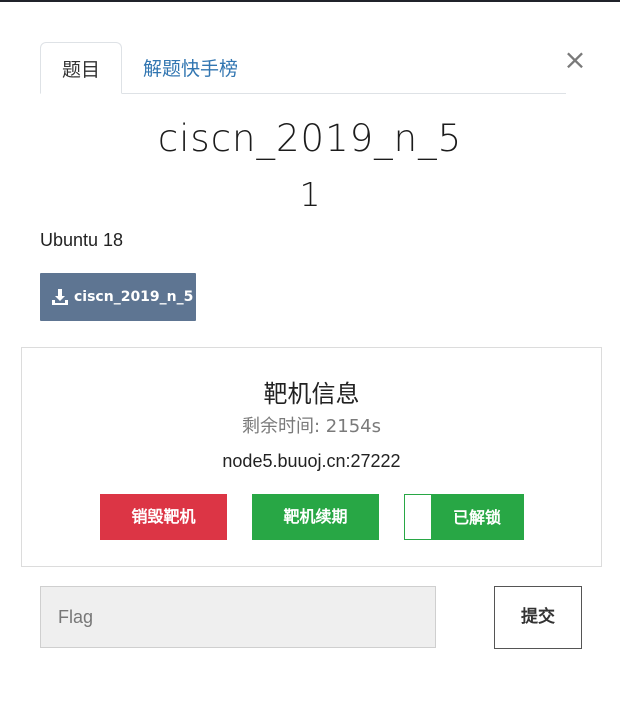 The height and width of the screenshot is (709, 620). Describe the element at coordinates (311, 426) in the screenshot. I see `remaining-time: 剩余时间: 2154s` at that location.